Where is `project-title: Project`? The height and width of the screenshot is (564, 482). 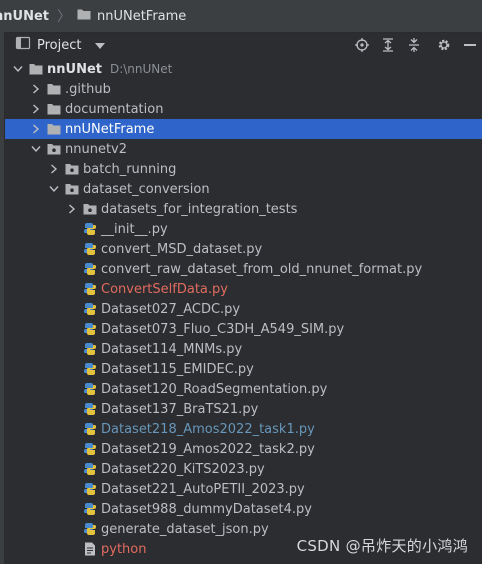
project-title: Project is located at coordinates (59, 45).